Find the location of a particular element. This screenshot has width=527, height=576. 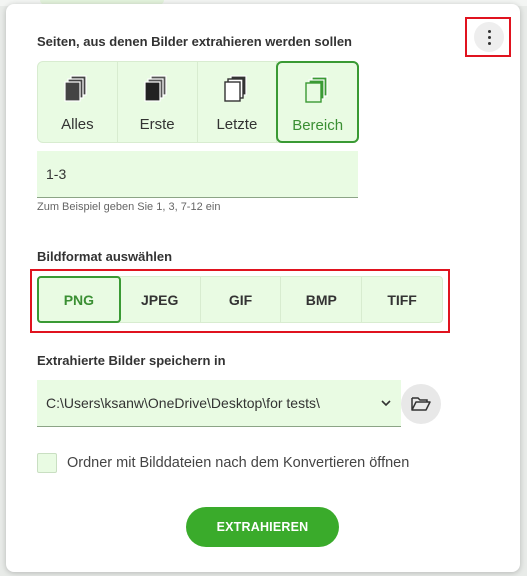

pages-option-all: Alles is located at coordinates (78, 102).